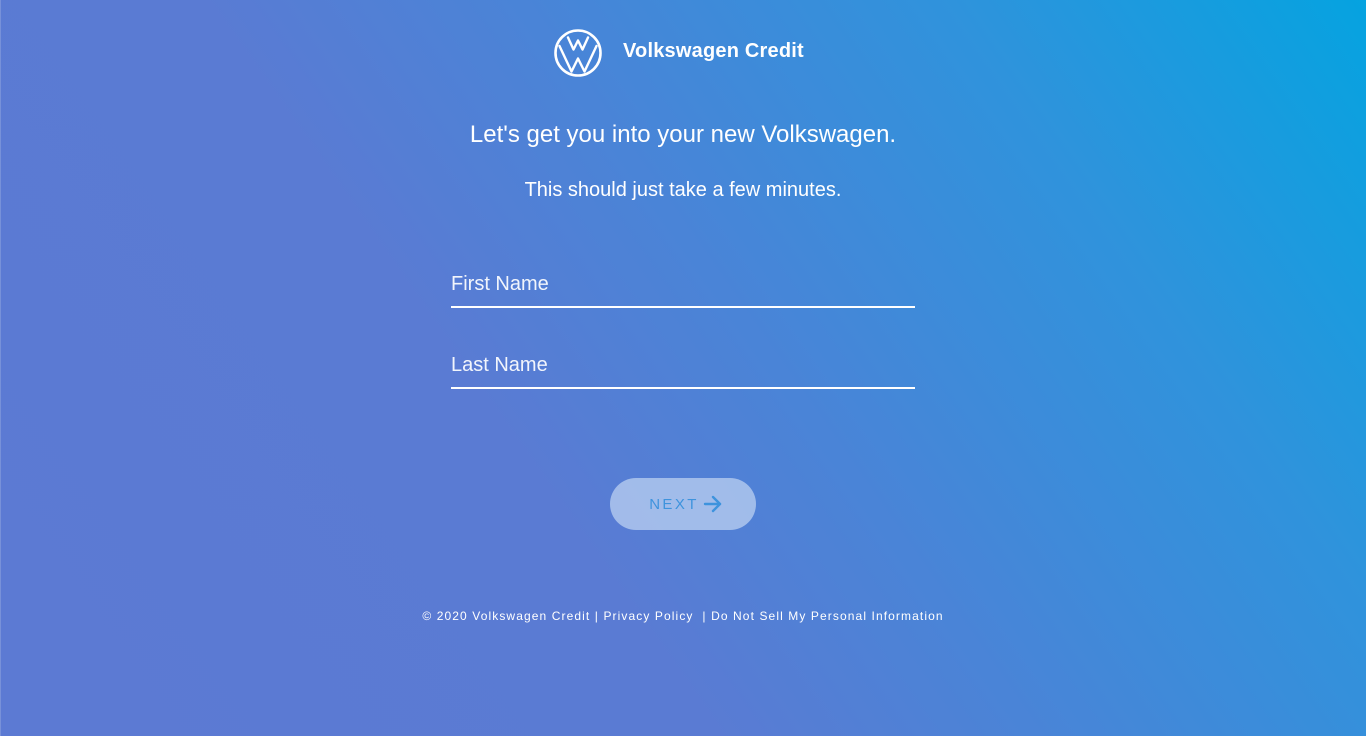  Describe the element at coordinates (674, 504) in the screenshot. I see `next-button-label: NEXT` at that location.